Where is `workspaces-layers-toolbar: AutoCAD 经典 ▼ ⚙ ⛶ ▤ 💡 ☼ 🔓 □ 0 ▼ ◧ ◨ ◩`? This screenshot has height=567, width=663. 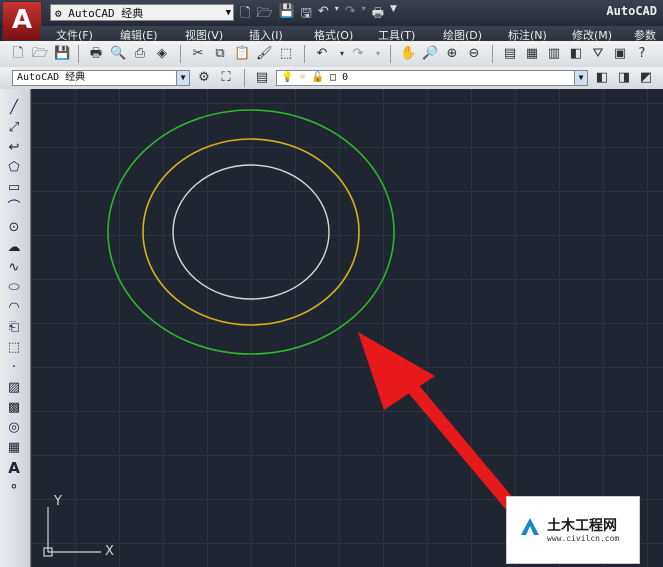 workspaces-layers-toolbar: AutoCAD 经典 ▼ ⚙ ⛶ ▤ 💡 ☼ 🔓 □ 0 ▼ ◧ ◨ ◩ is located at coordinates (331, 78).